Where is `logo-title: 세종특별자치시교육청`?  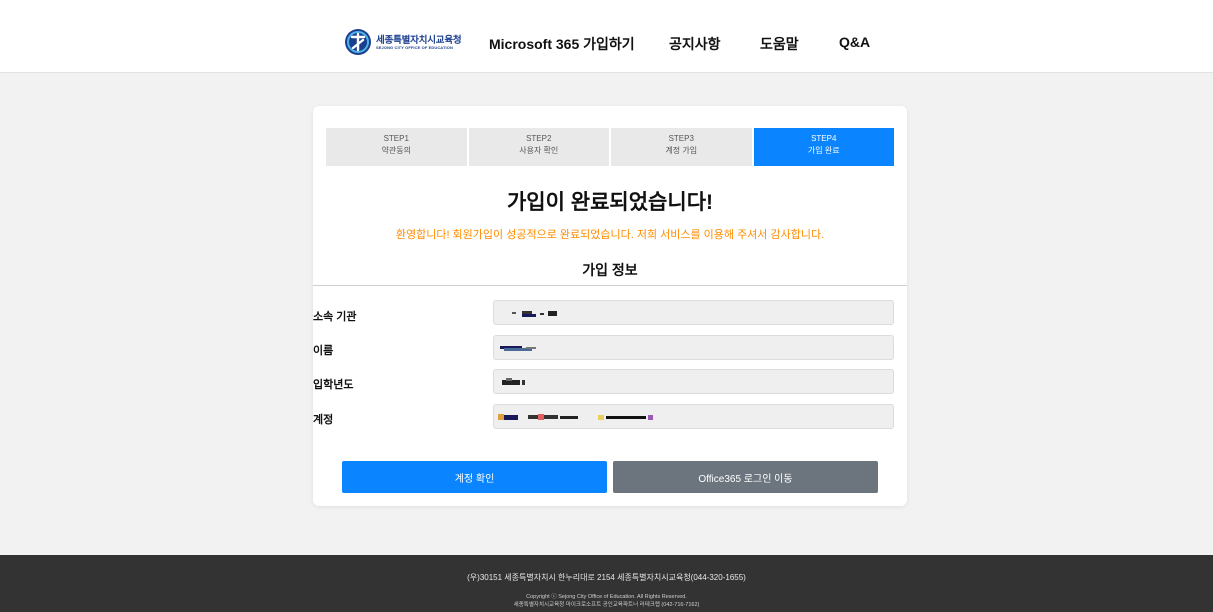
logo-title: 세종특별자치시교육청 is located at coordinates (419, 40).